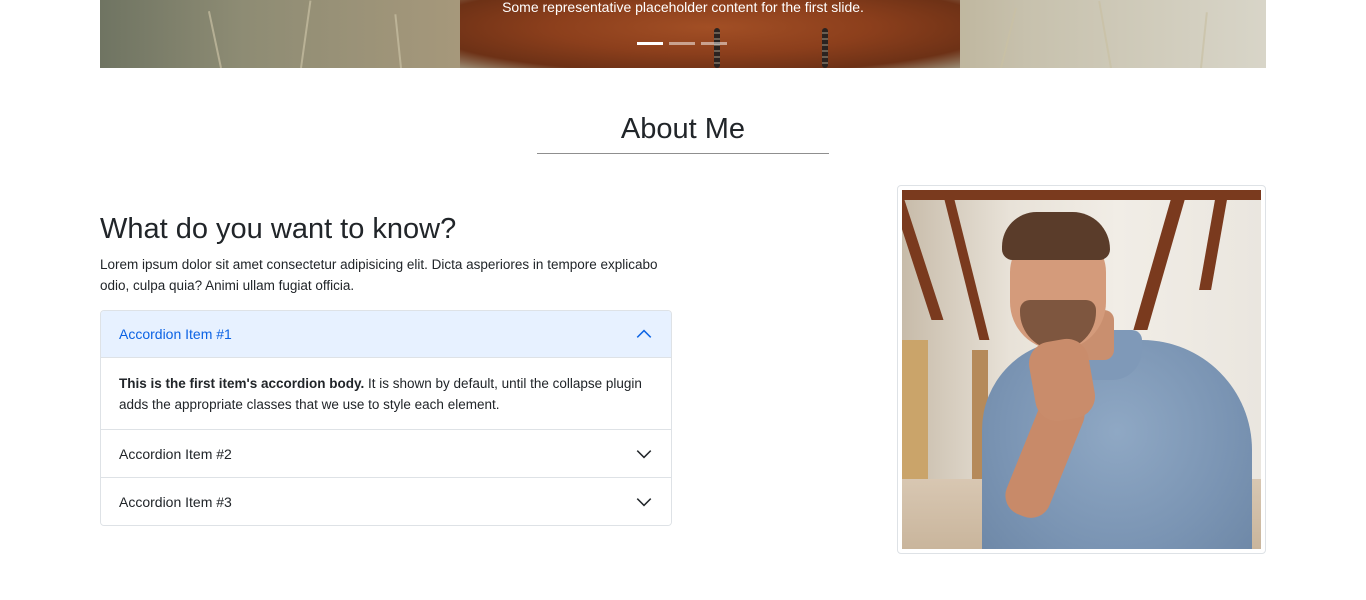 The width and height of the screenshot is (1366, 600). What do you see at coordinates (1056, 236) in the screenshot?
I see `photo-hair` at bounding box center [1056, 236].